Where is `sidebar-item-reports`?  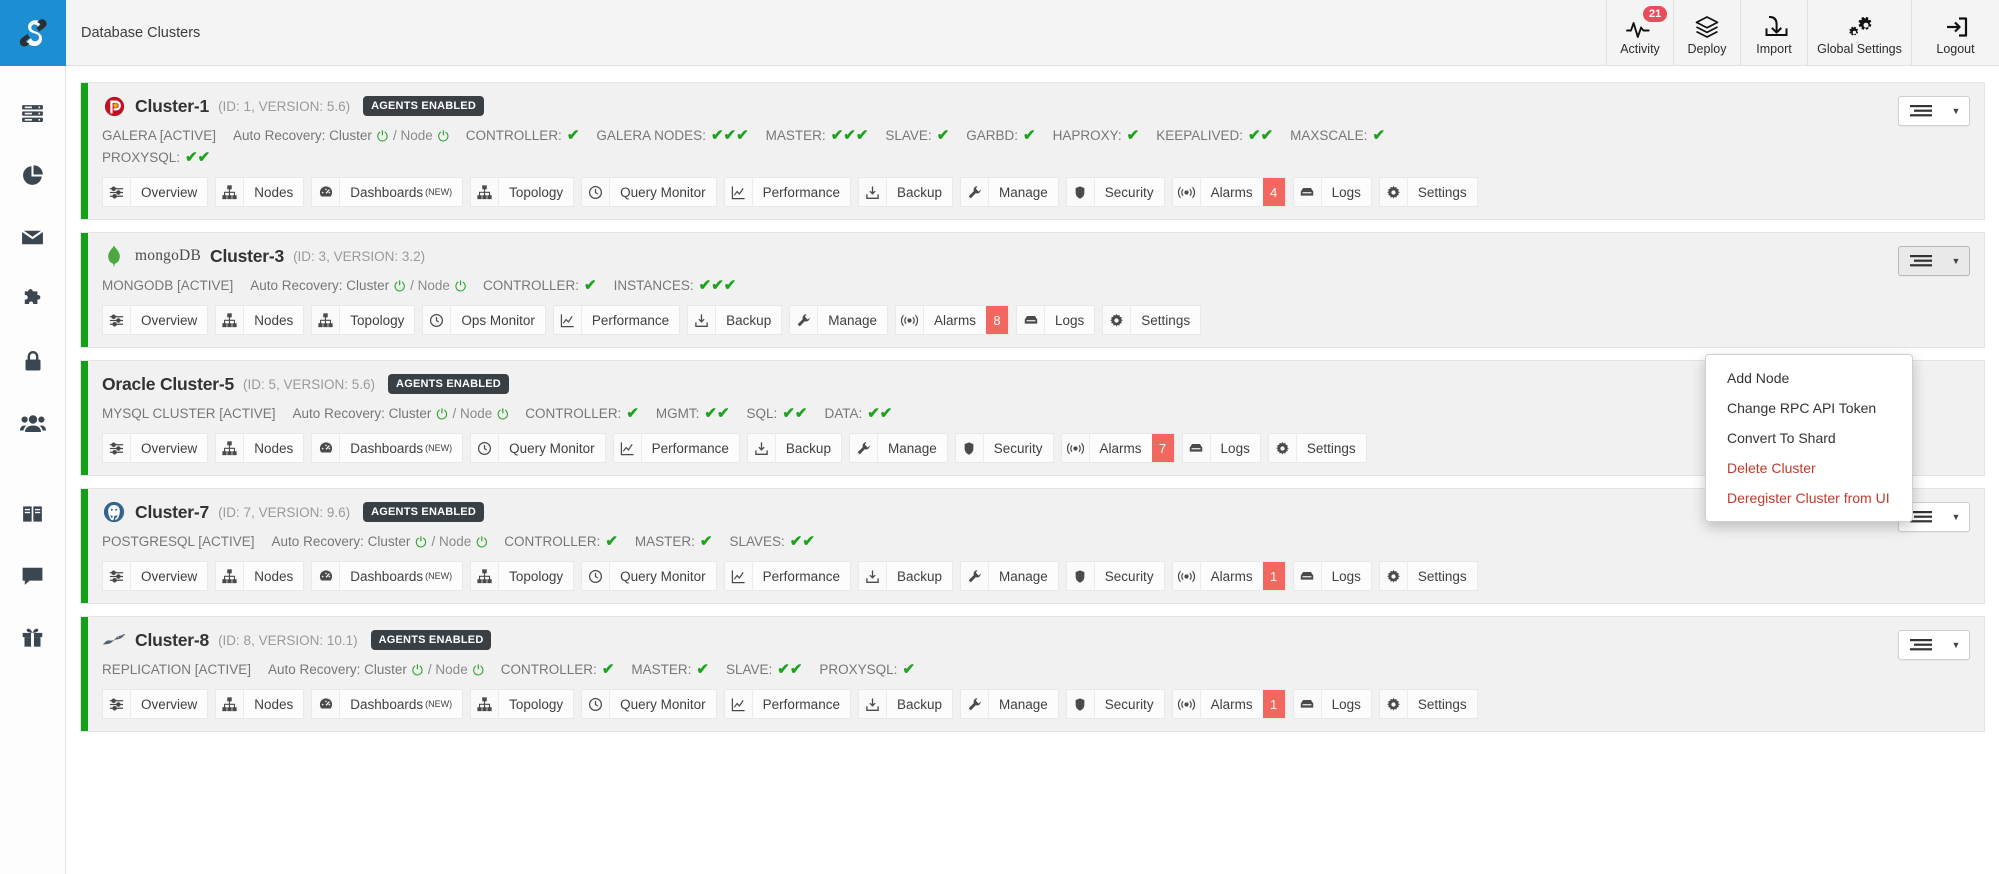 sidebar-item-reports is located at coordinates (33, 175).